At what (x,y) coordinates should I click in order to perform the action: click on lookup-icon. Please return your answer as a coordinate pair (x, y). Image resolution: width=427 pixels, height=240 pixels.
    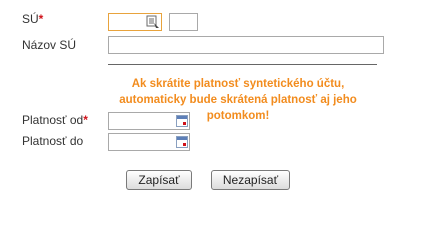
    Looking at the image, I should click on (153, 22).